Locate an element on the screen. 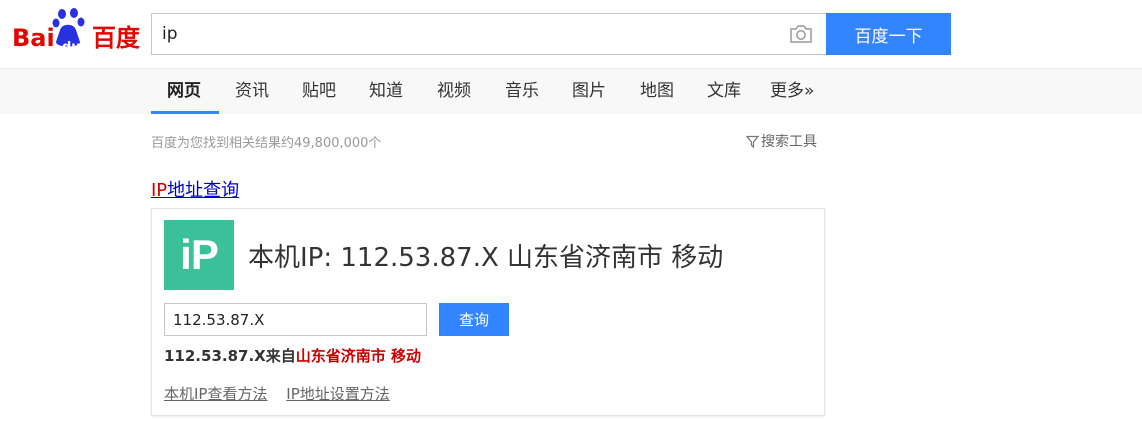  help-links: 本机IP查看方法 IP地址设置方法 is located at coordinates (284, 393).